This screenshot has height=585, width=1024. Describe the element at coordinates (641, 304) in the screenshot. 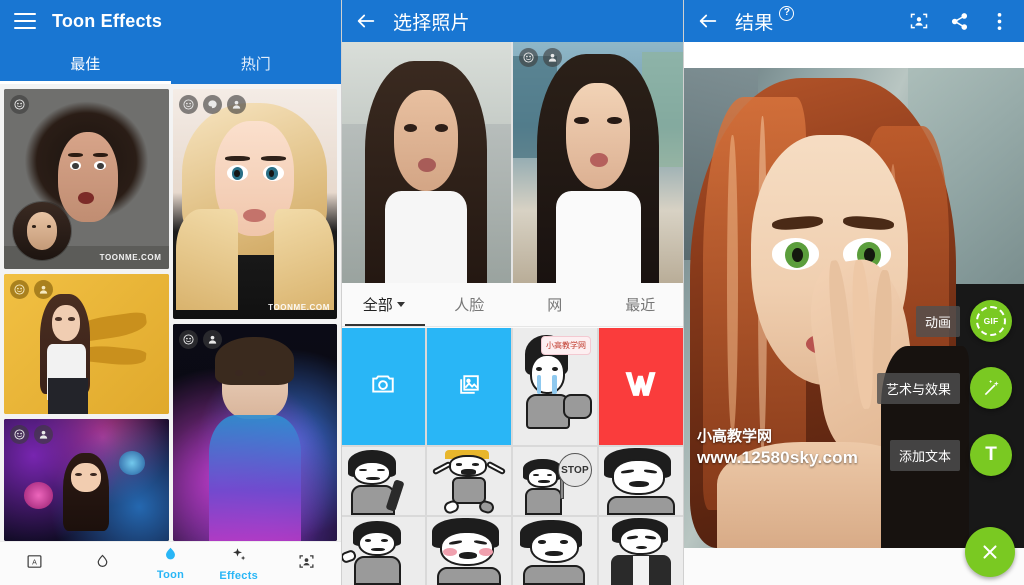

I see `filter-tab-recent: 最近` at that location.